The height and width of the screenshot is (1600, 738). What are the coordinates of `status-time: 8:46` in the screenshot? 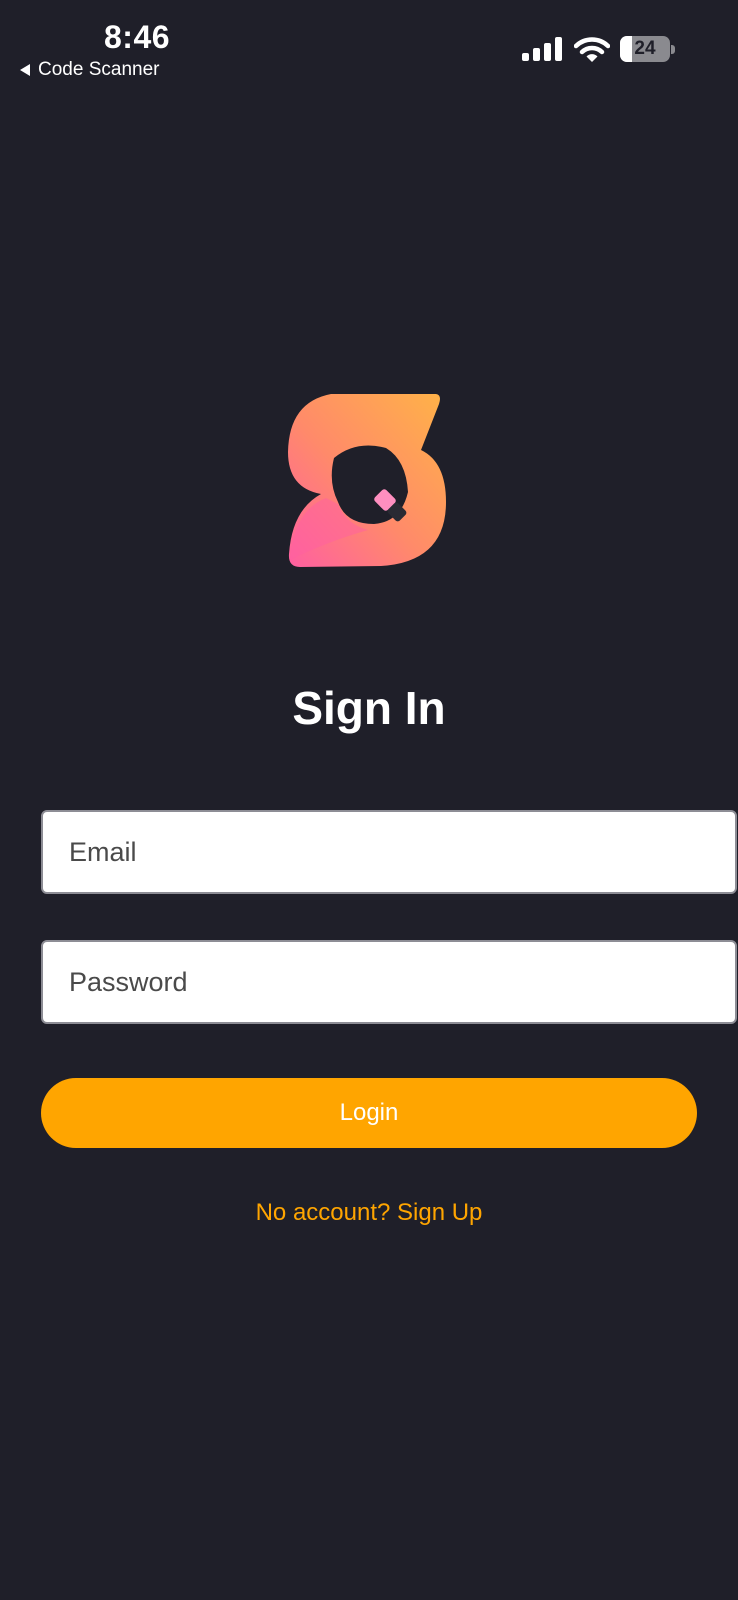 It's located at (137, 37).